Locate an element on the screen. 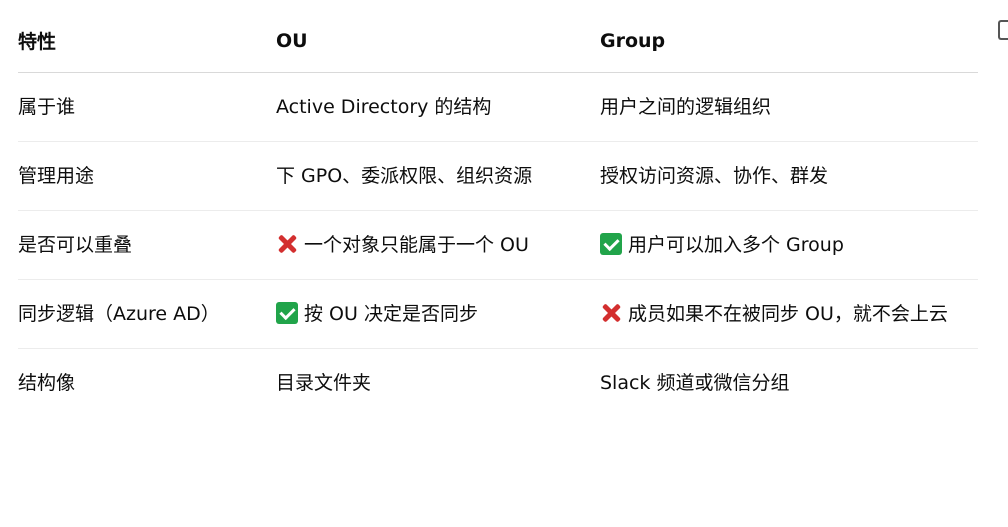 Image resolution: width=1008 pixels, height=527 pixels. cell-group: 用户可以加入多个 Group is located at coordinates (789, 245).